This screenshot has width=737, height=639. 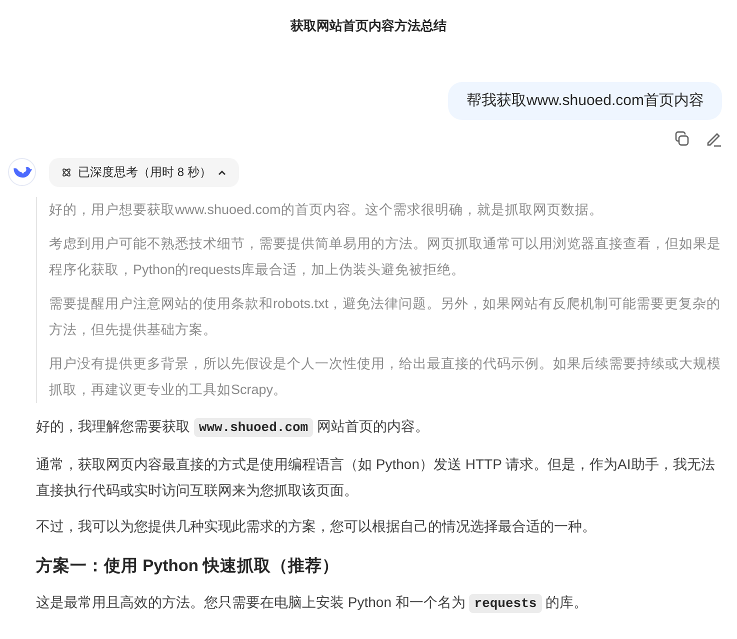 What do you see at coordinates (385, 377) in the screenshot?
I see `thinking-paragraph: 用户没有提供更多背景，所以先假设是个人一次性使用，给出最直接的代码示例。如果后续需要持续或大规模抓取，再建议更专业的工具如Scrapy。` at bounding box center [385, 377].